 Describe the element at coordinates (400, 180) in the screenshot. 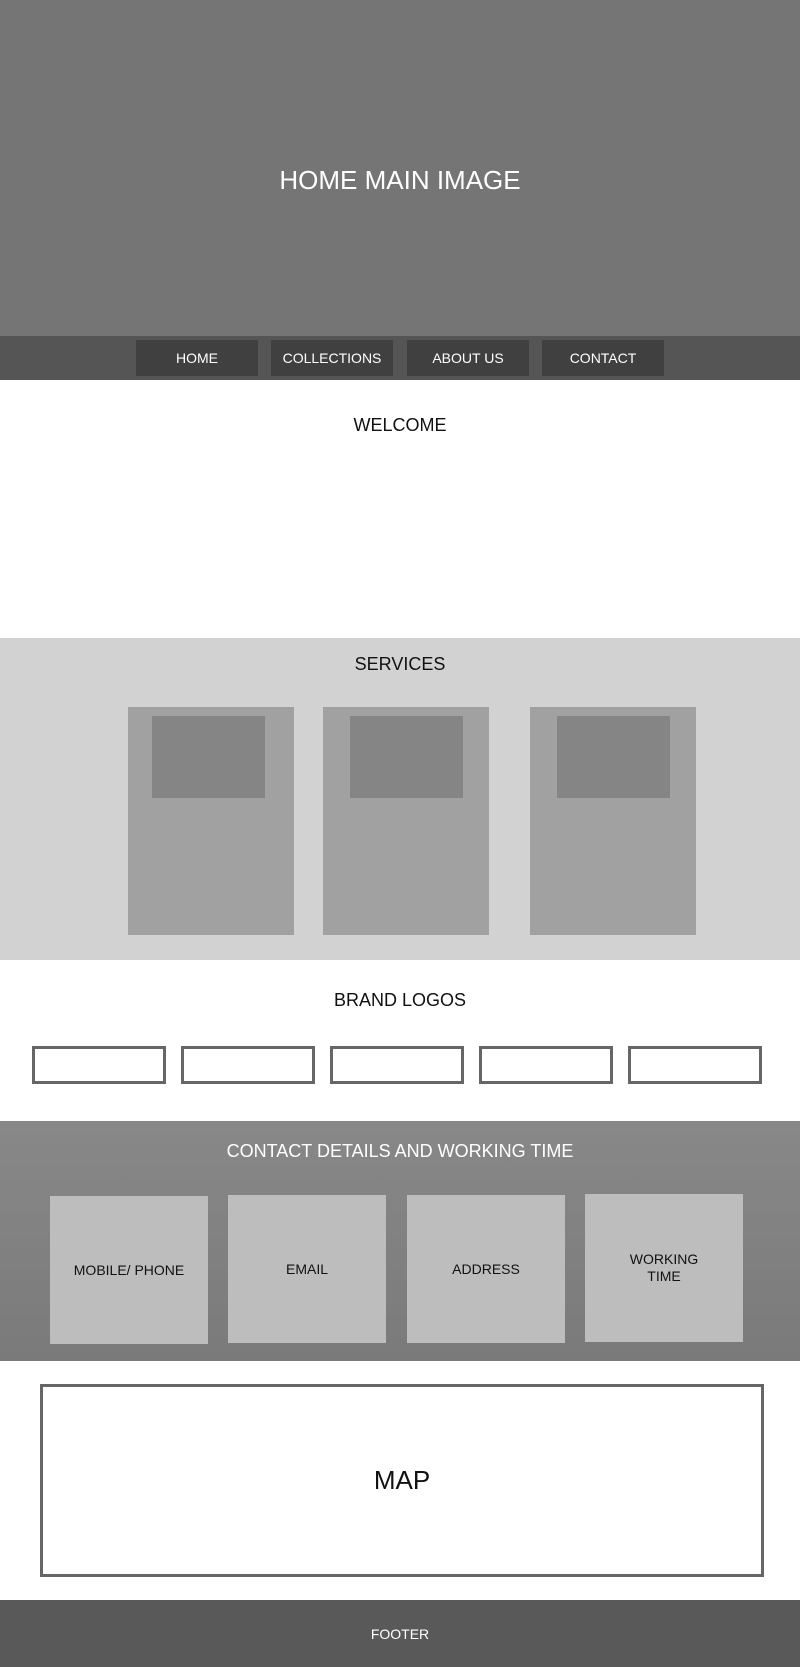

I see `hero-title: HOME MAIN IMAGE` at that location.